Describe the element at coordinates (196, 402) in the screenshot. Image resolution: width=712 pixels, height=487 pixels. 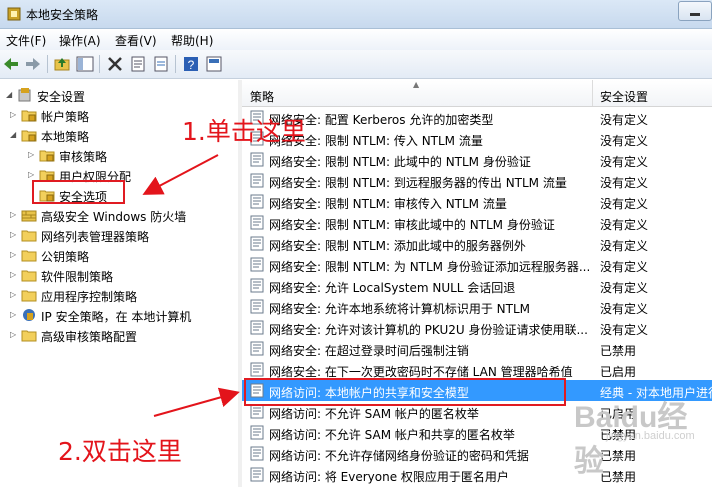
I see `arrow-to-sharing-model` at that location.